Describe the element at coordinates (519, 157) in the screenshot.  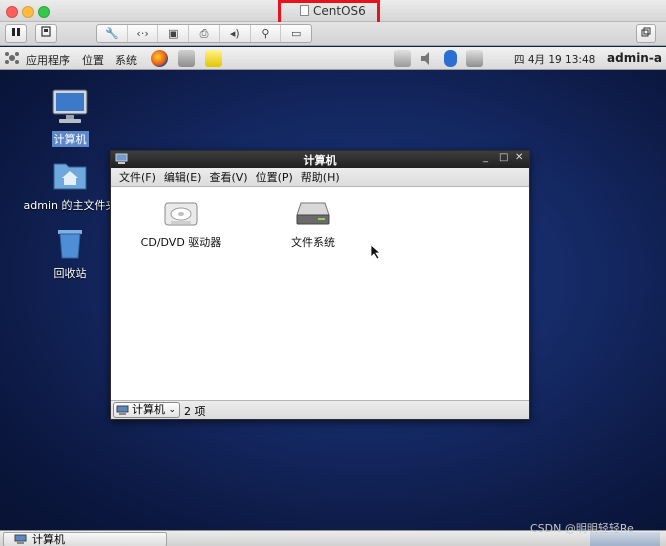
I see `close-icon: ✕` at that location.